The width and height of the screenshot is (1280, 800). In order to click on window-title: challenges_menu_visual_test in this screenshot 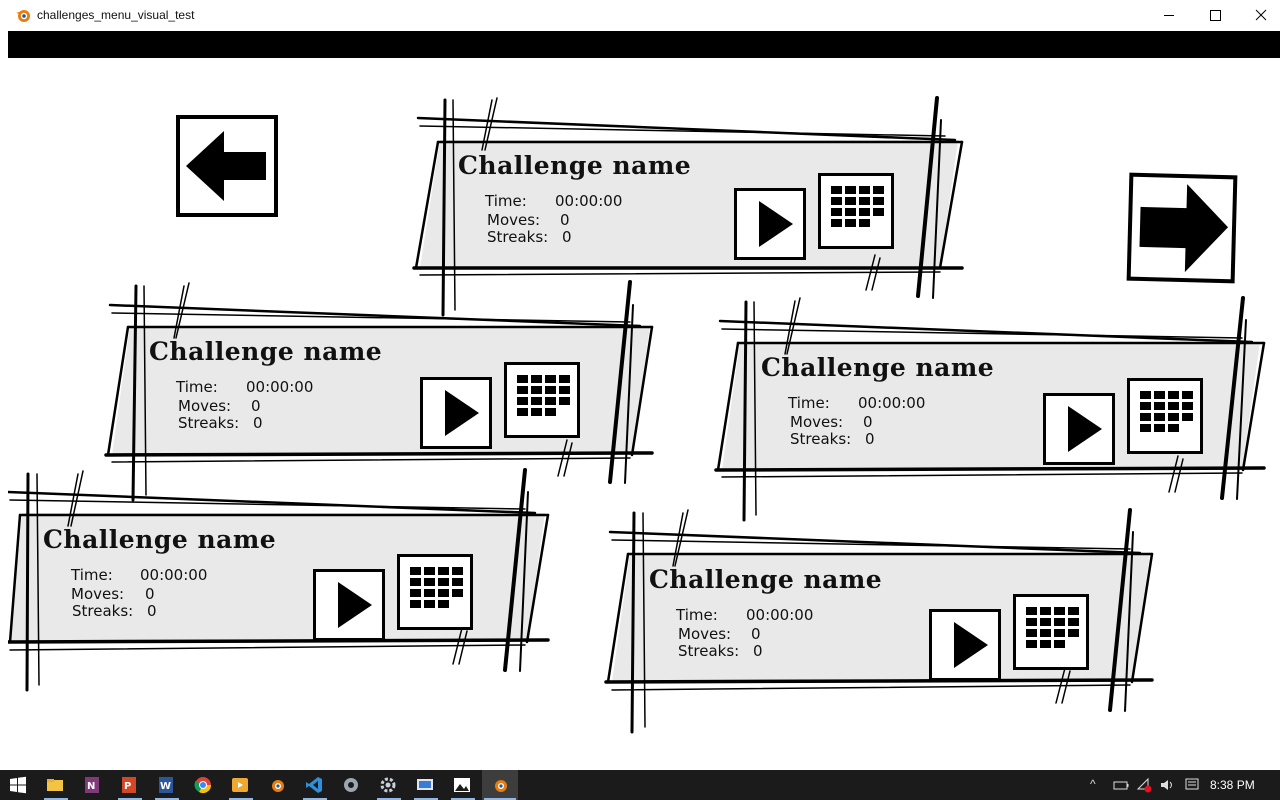, I will do `click(116, 15)`.